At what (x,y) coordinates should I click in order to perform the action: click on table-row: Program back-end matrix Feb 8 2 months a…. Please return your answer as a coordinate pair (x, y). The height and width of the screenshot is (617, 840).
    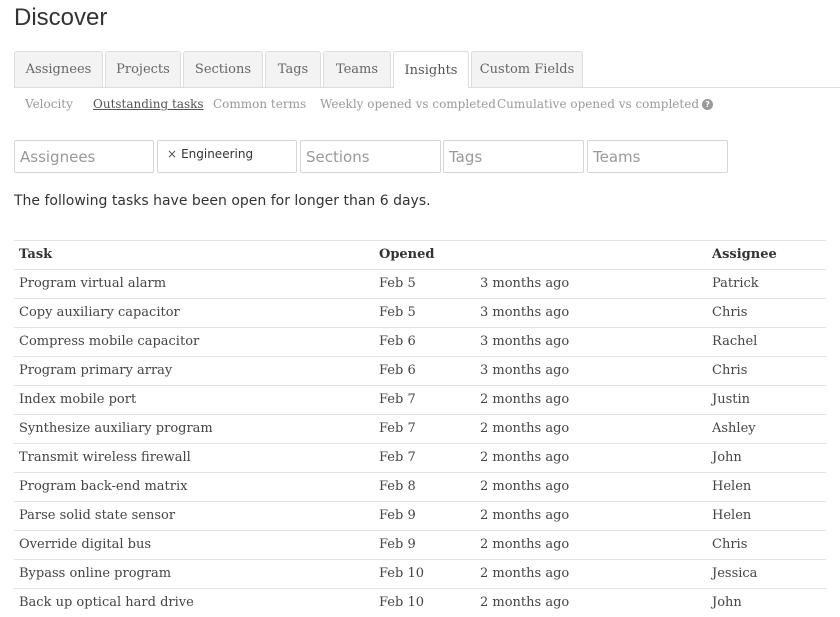
    Looking at the image, I should click on (420, 486).